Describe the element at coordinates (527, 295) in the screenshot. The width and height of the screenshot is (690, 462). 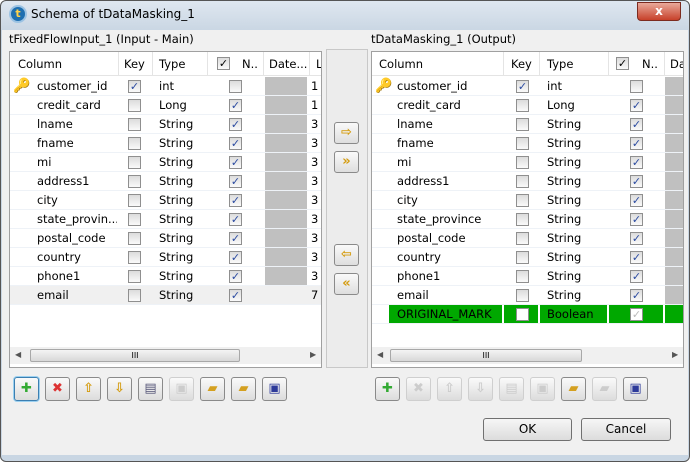
I see `table-row: email String ✓` at that location.